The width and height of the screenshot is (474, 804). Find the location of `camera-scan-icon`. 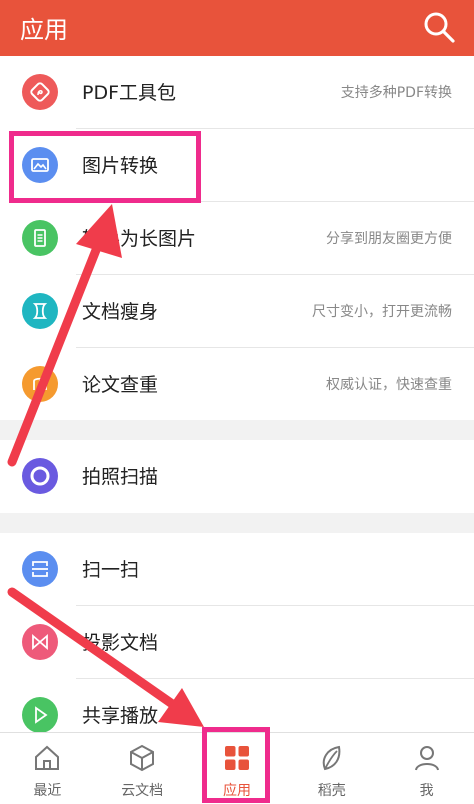

camera-scan-icon is located at coordinates (40, 476).